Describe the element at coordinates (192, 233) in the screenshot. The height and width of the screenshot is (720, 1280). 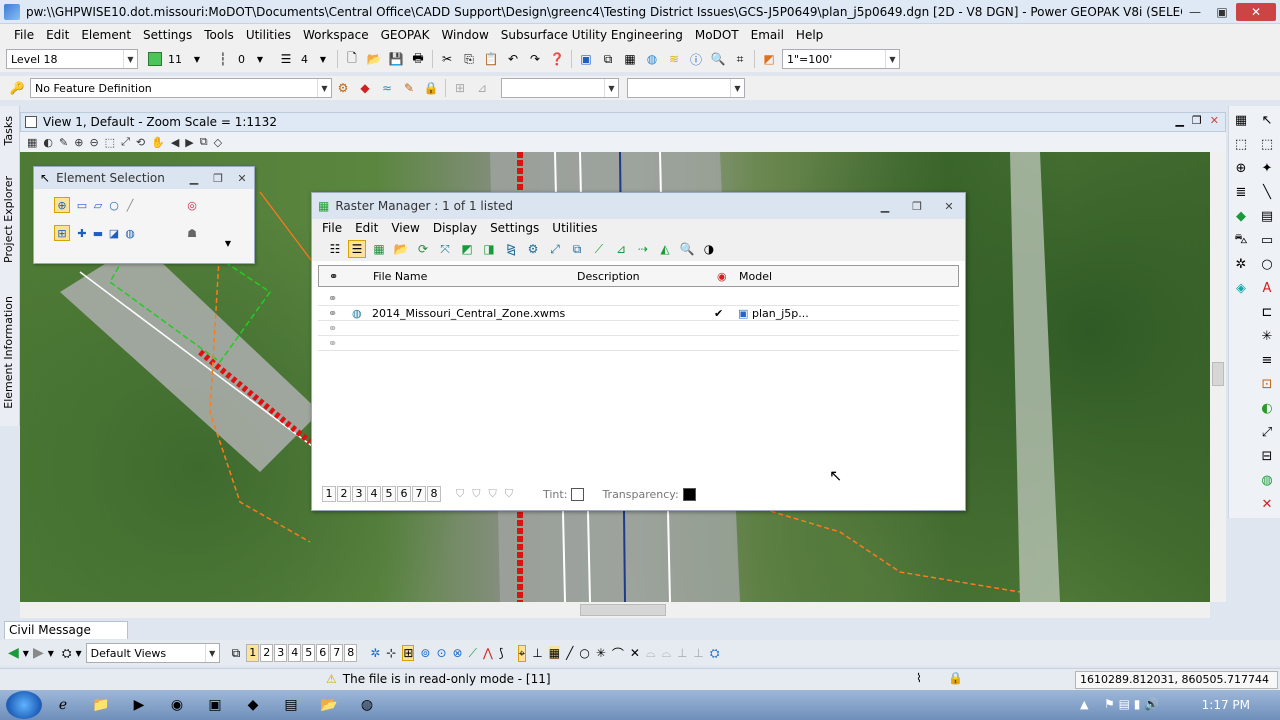
I see `cursor-icon: ☗` at that location.